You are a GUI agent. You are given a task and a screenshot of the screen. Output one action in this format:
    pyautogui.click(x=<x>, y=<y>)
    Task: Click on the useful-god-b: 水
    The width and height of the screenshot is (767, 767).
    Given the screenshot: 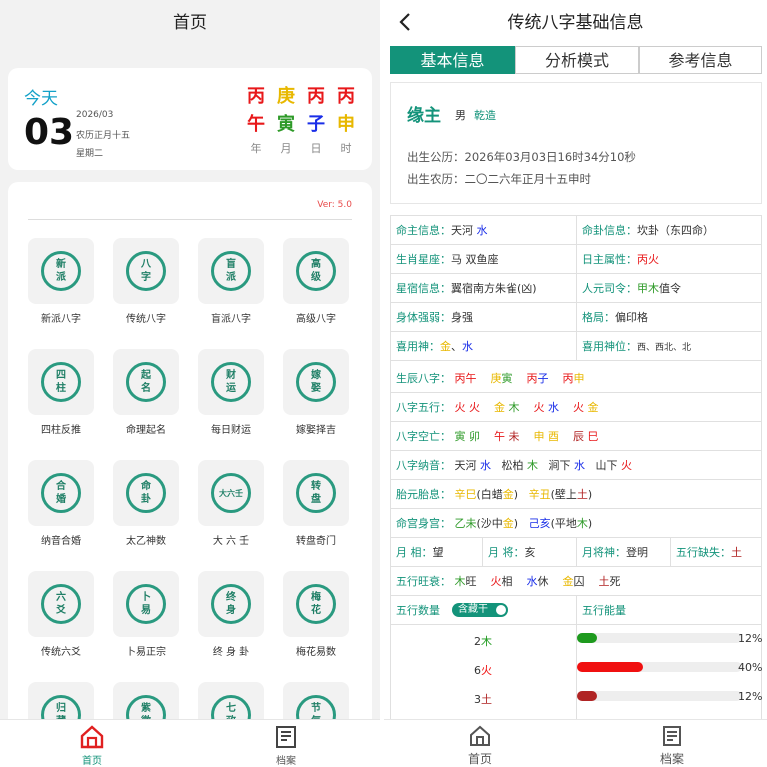 What is the action you would take?
    pyautogui.click(x=467, y=346)
    